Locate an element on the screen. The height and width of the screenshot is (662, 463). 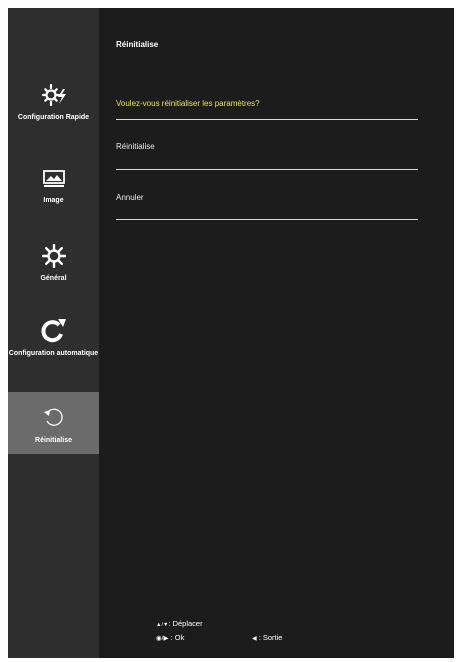
sidebar-item-reinitialise: Réinitialise is located at coordinates (53, 423).